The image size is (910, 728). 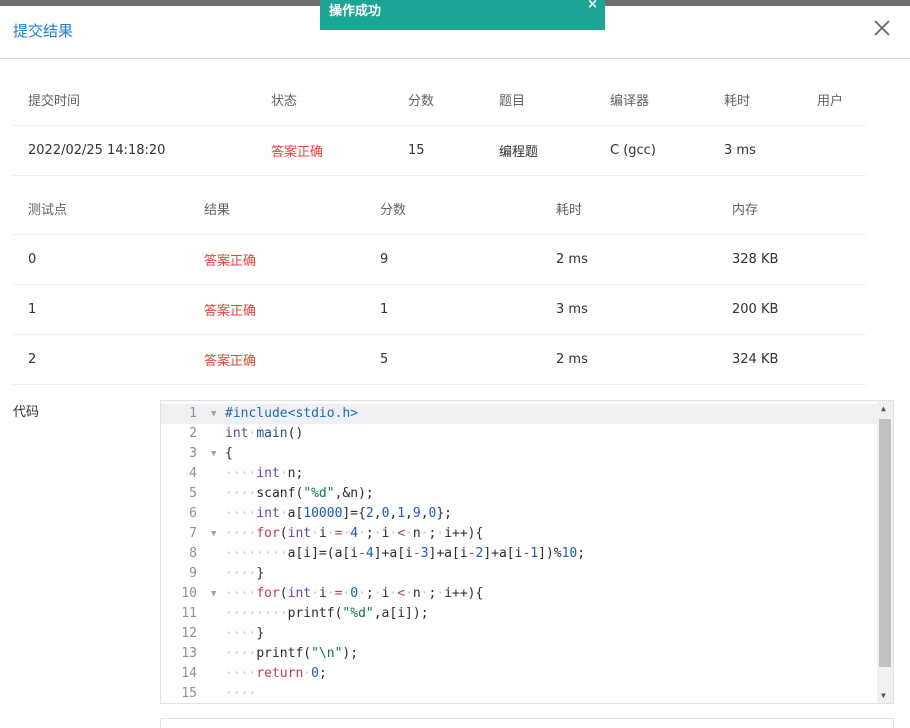 What do you see at coordinates (791, 359) in the screenshot?
I see `testcase-memory: 324 KB` at bounding box center [791, 359].